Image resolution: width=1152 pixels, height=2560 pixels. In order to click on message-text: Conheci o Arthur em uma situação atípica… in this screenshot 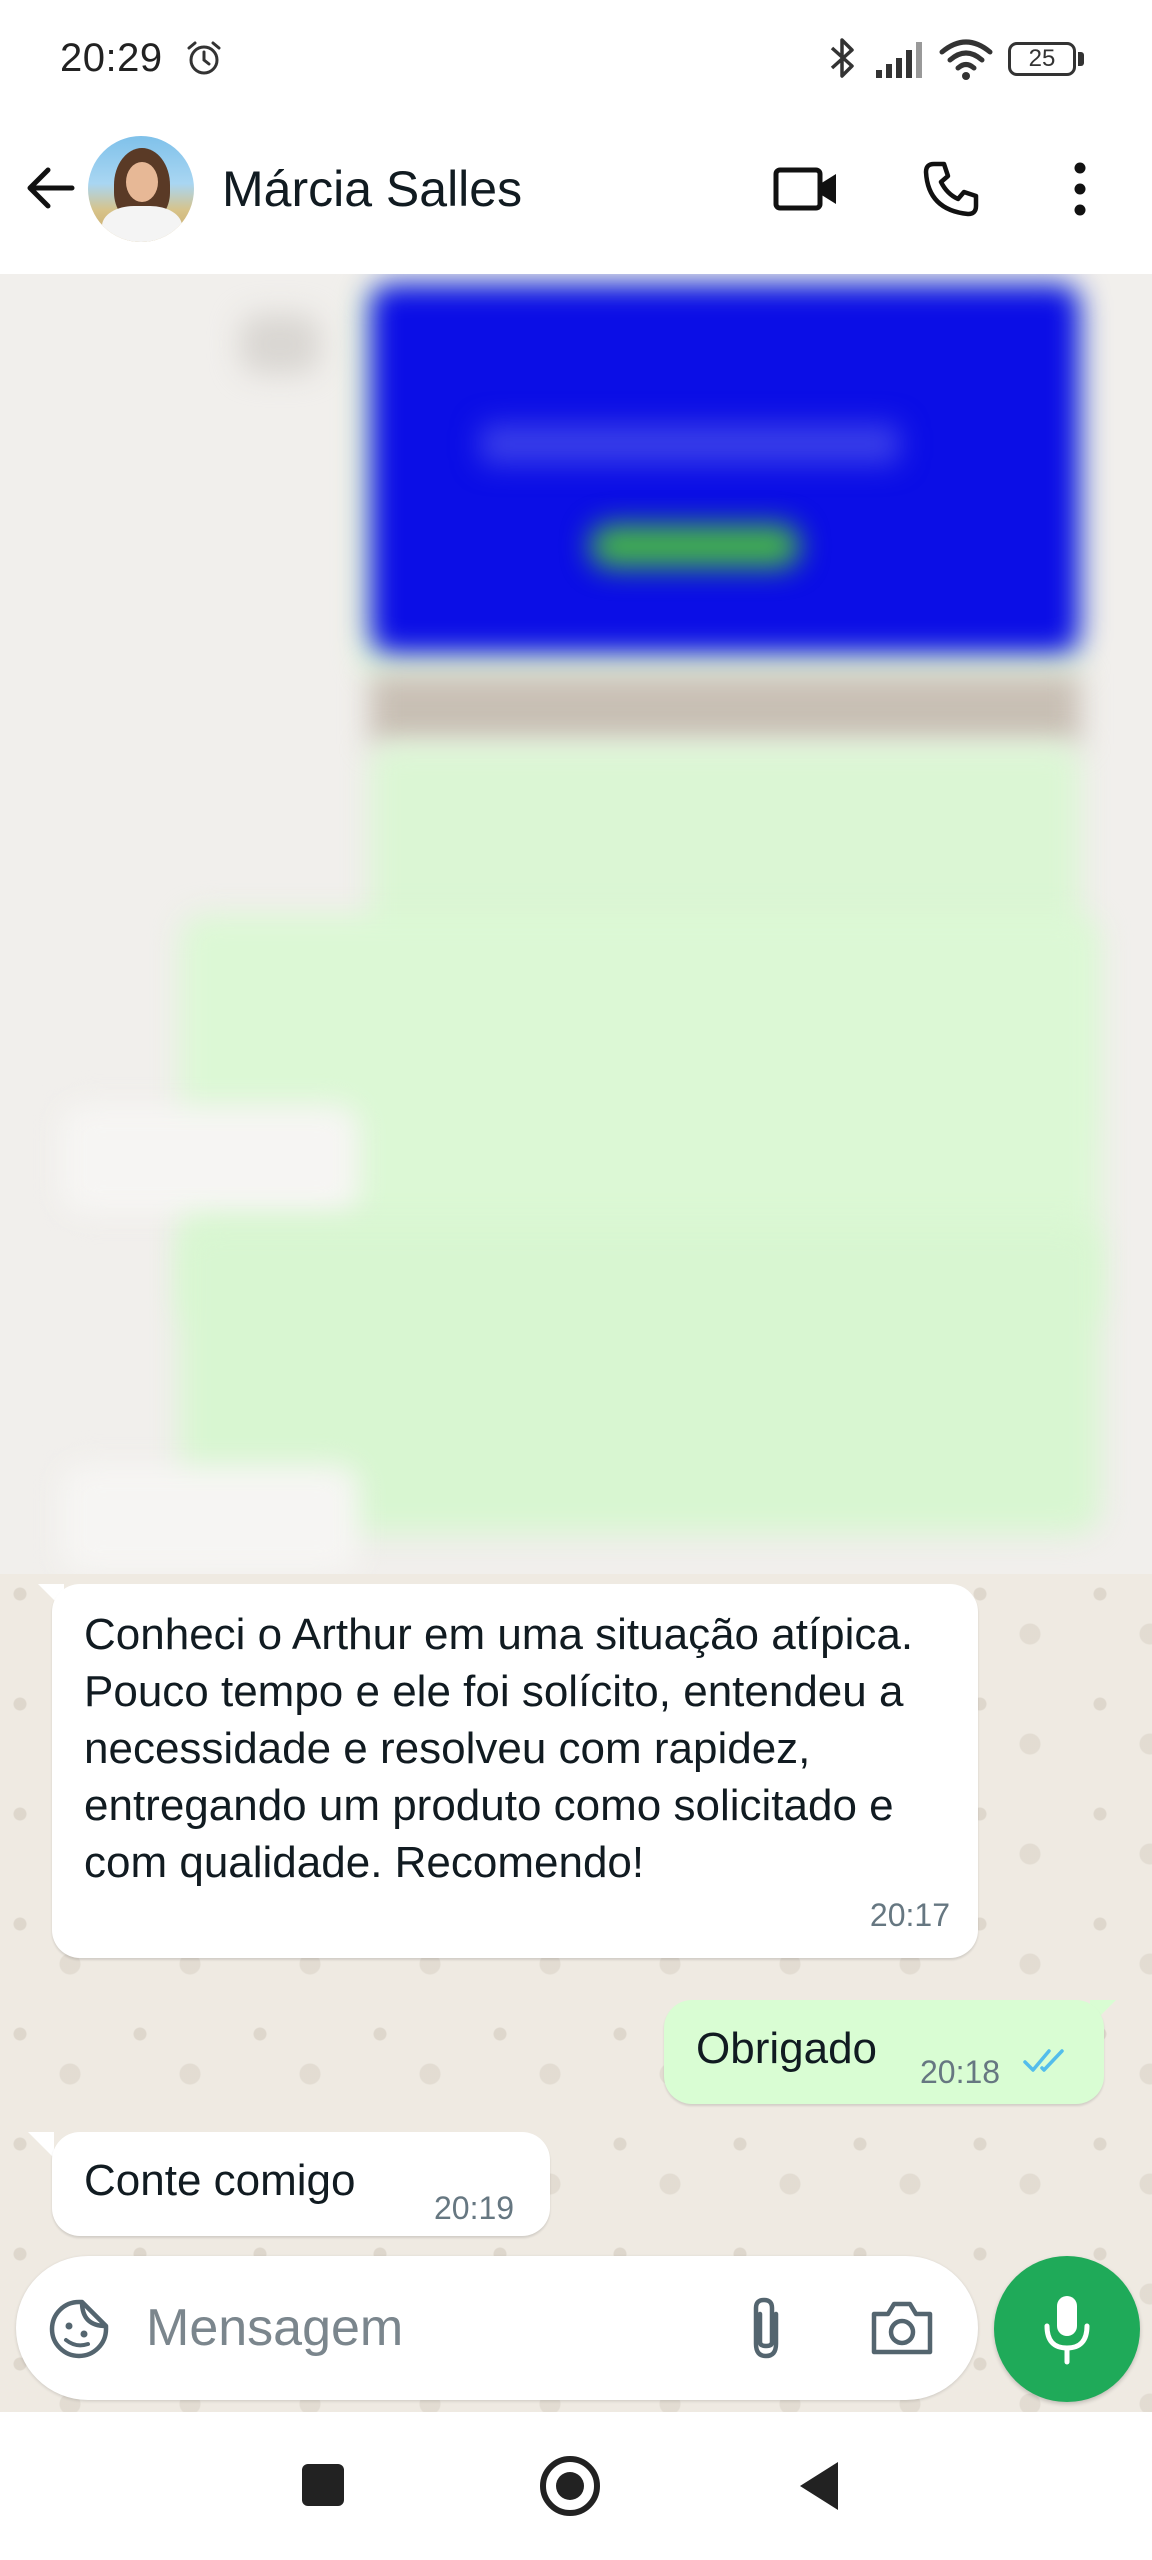, I will do `click(499, 1748)`.